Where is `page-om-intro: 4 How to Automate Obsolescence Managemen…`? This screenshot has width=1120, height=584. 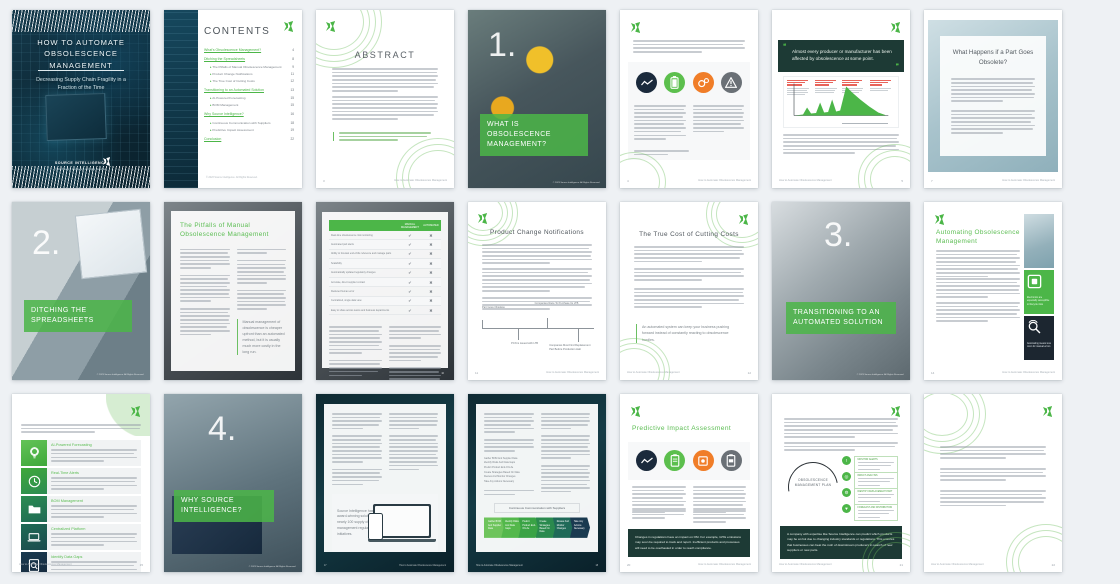 page-om-intro: 4 How to Automate Obsolescence Managemen… is located at coordinates (689, 99).